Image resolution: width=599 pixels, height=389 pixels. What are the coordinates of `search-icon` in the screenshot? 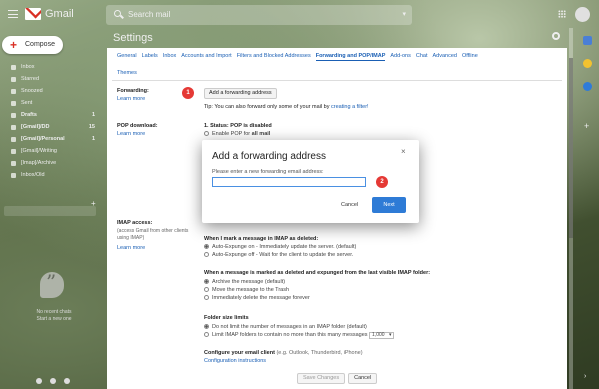 It's located at (117, 13).